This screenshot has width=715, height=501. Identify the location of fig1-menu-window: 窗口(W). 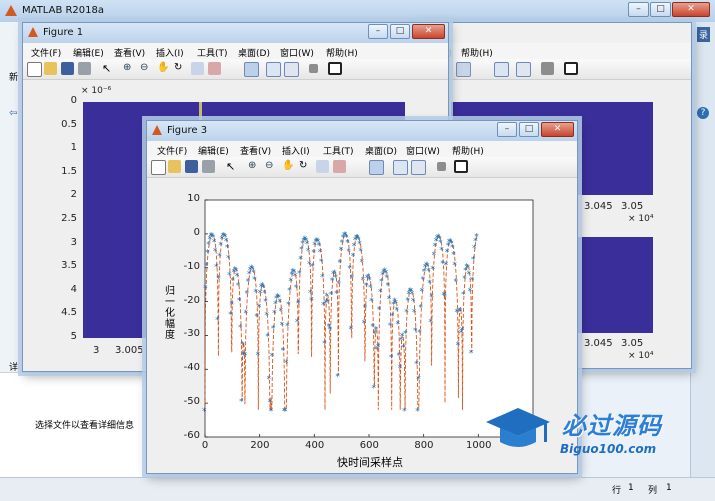
(297, 52).